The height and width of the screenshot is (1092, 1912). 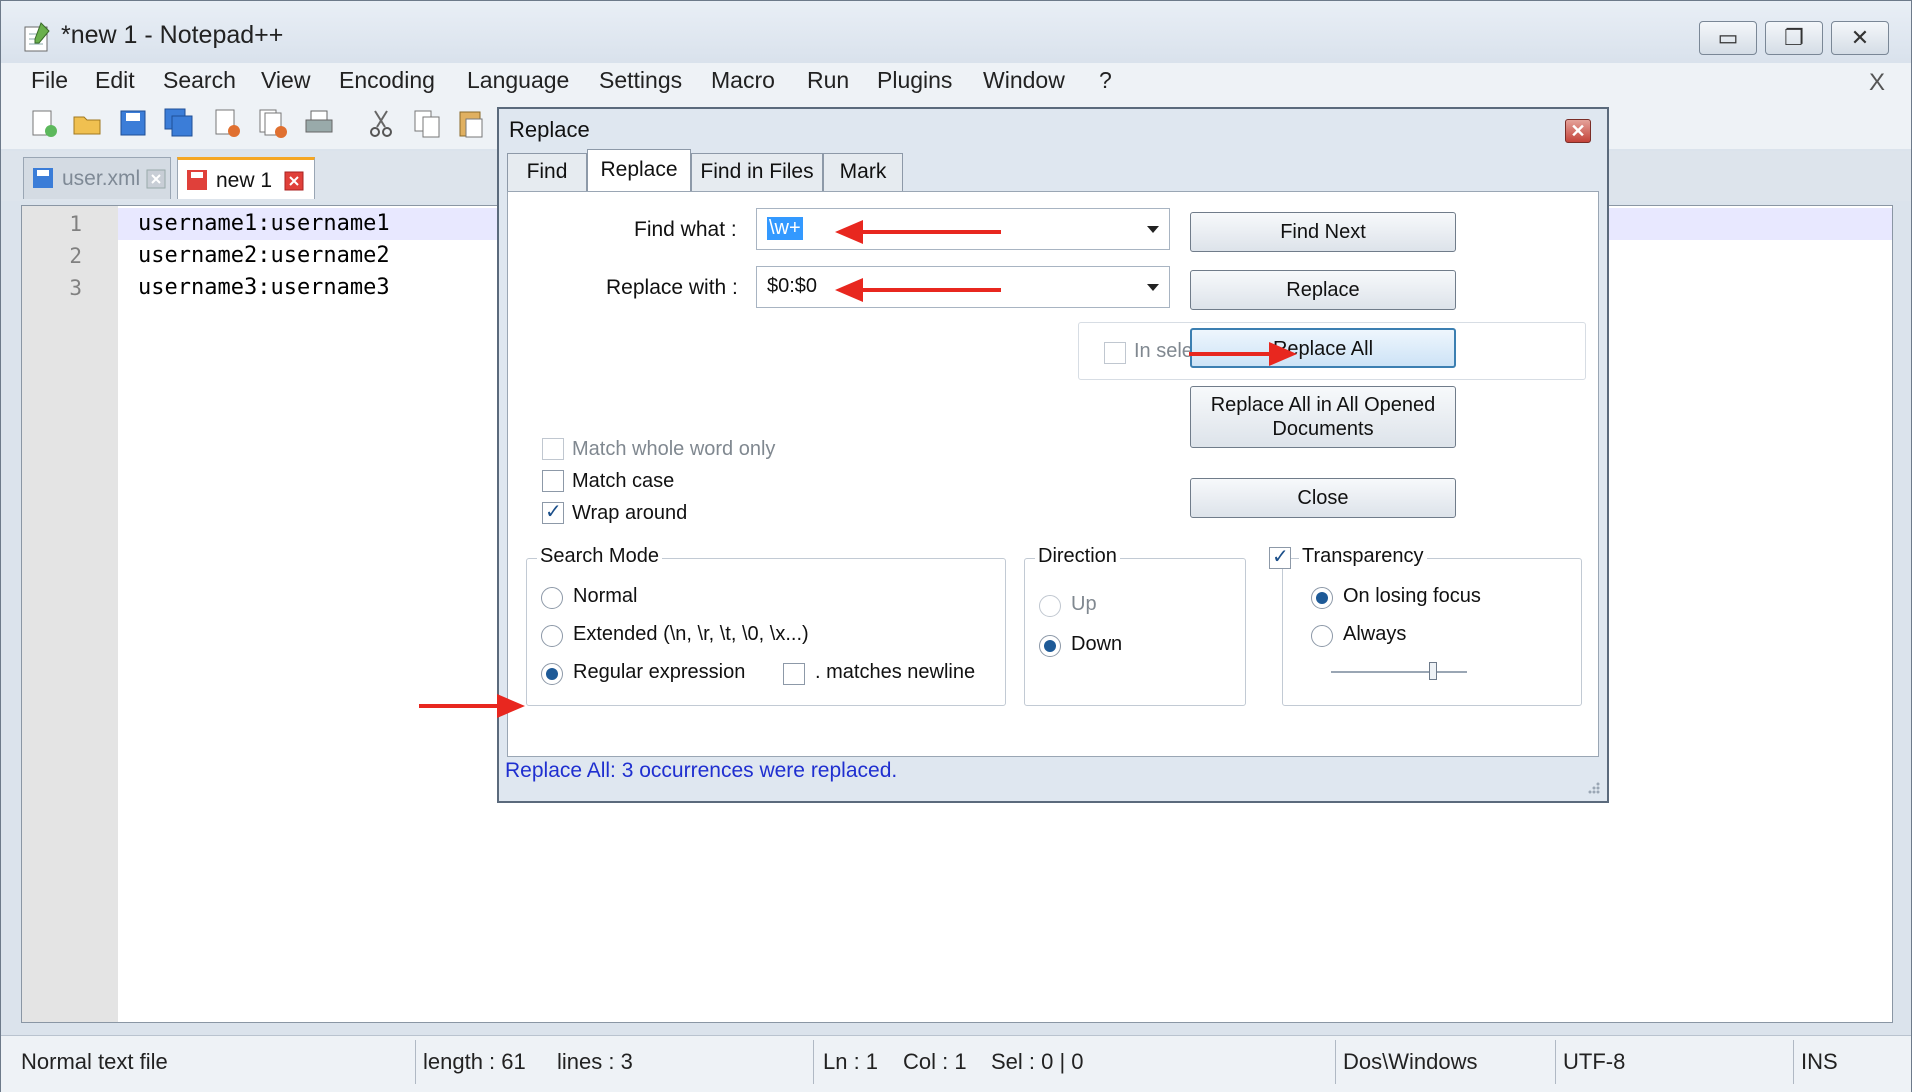 I want to click on line-number: 2, so click(x=75, y=256).